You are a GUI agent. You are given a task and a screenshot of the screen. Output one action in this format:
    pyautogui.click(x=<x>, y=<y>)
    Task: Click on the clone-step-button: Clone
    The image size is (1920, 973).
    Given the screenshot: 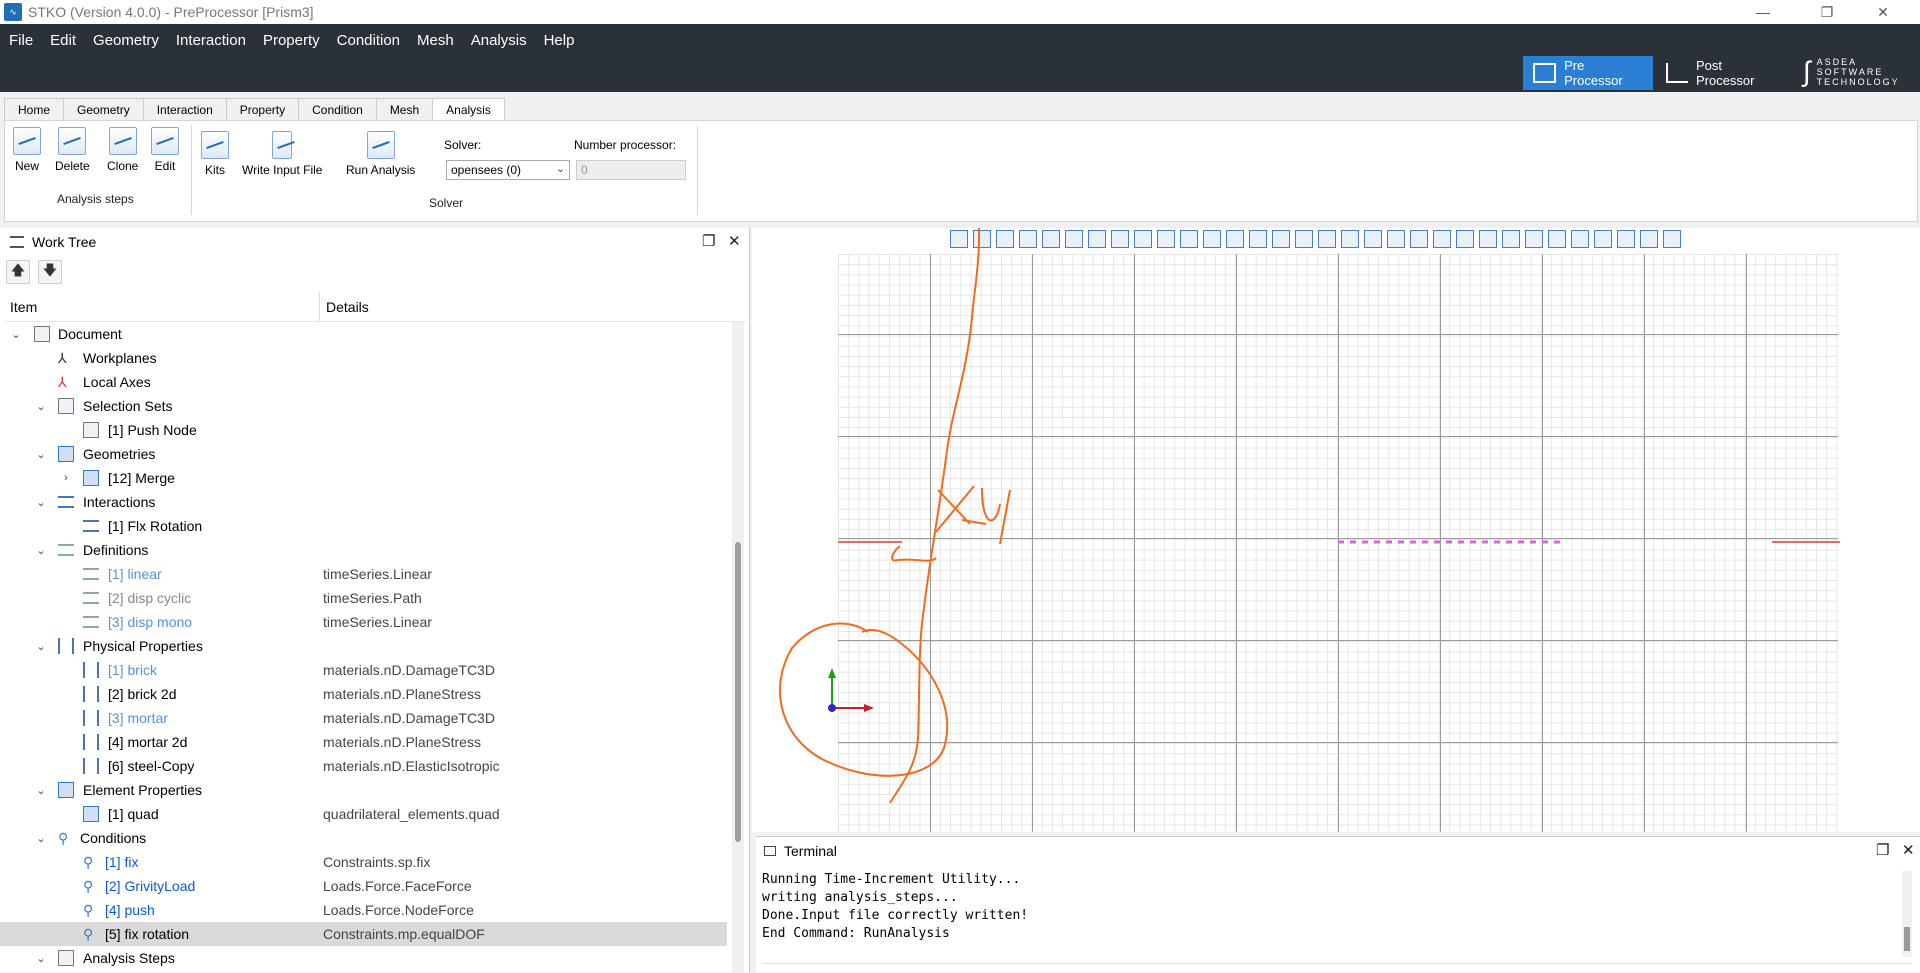 What is the action you would take?
    pyautogui.click(x=122, y=150)
    